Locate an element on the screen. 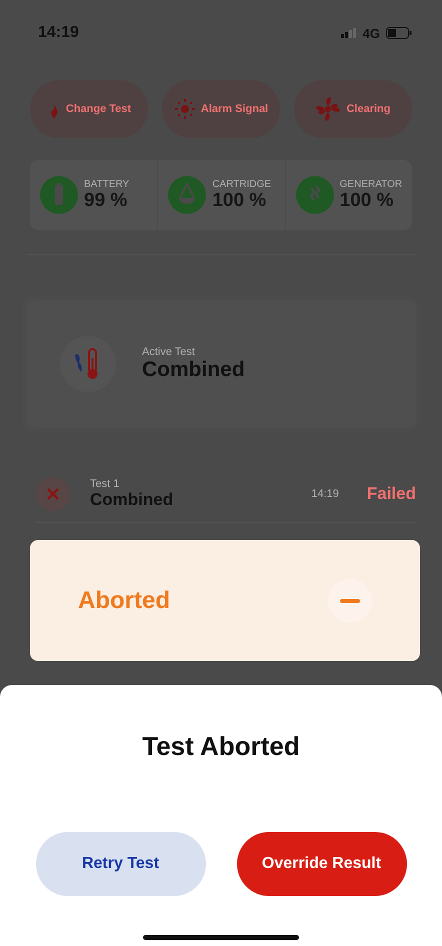 The width and height of the screenshot is (442, 946). status-time: 14:19 is located at coordinates (58, 33).